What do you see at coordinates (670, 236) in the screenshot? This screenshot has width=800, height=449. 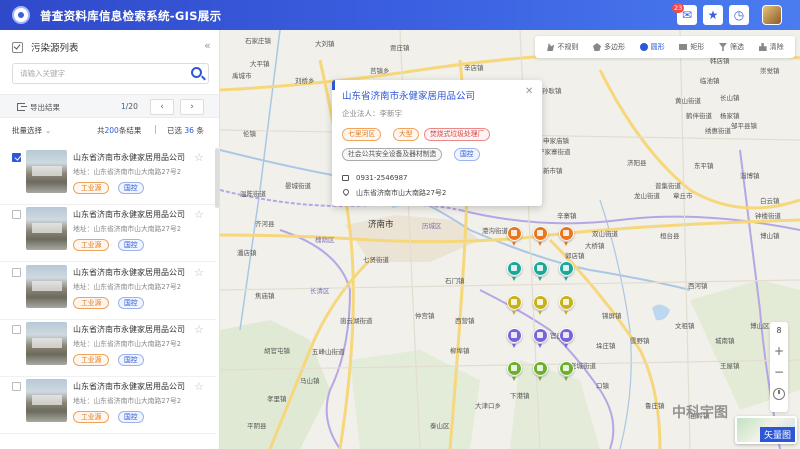 I see `place-label: 桓台县` at bounding box center [670, 236].